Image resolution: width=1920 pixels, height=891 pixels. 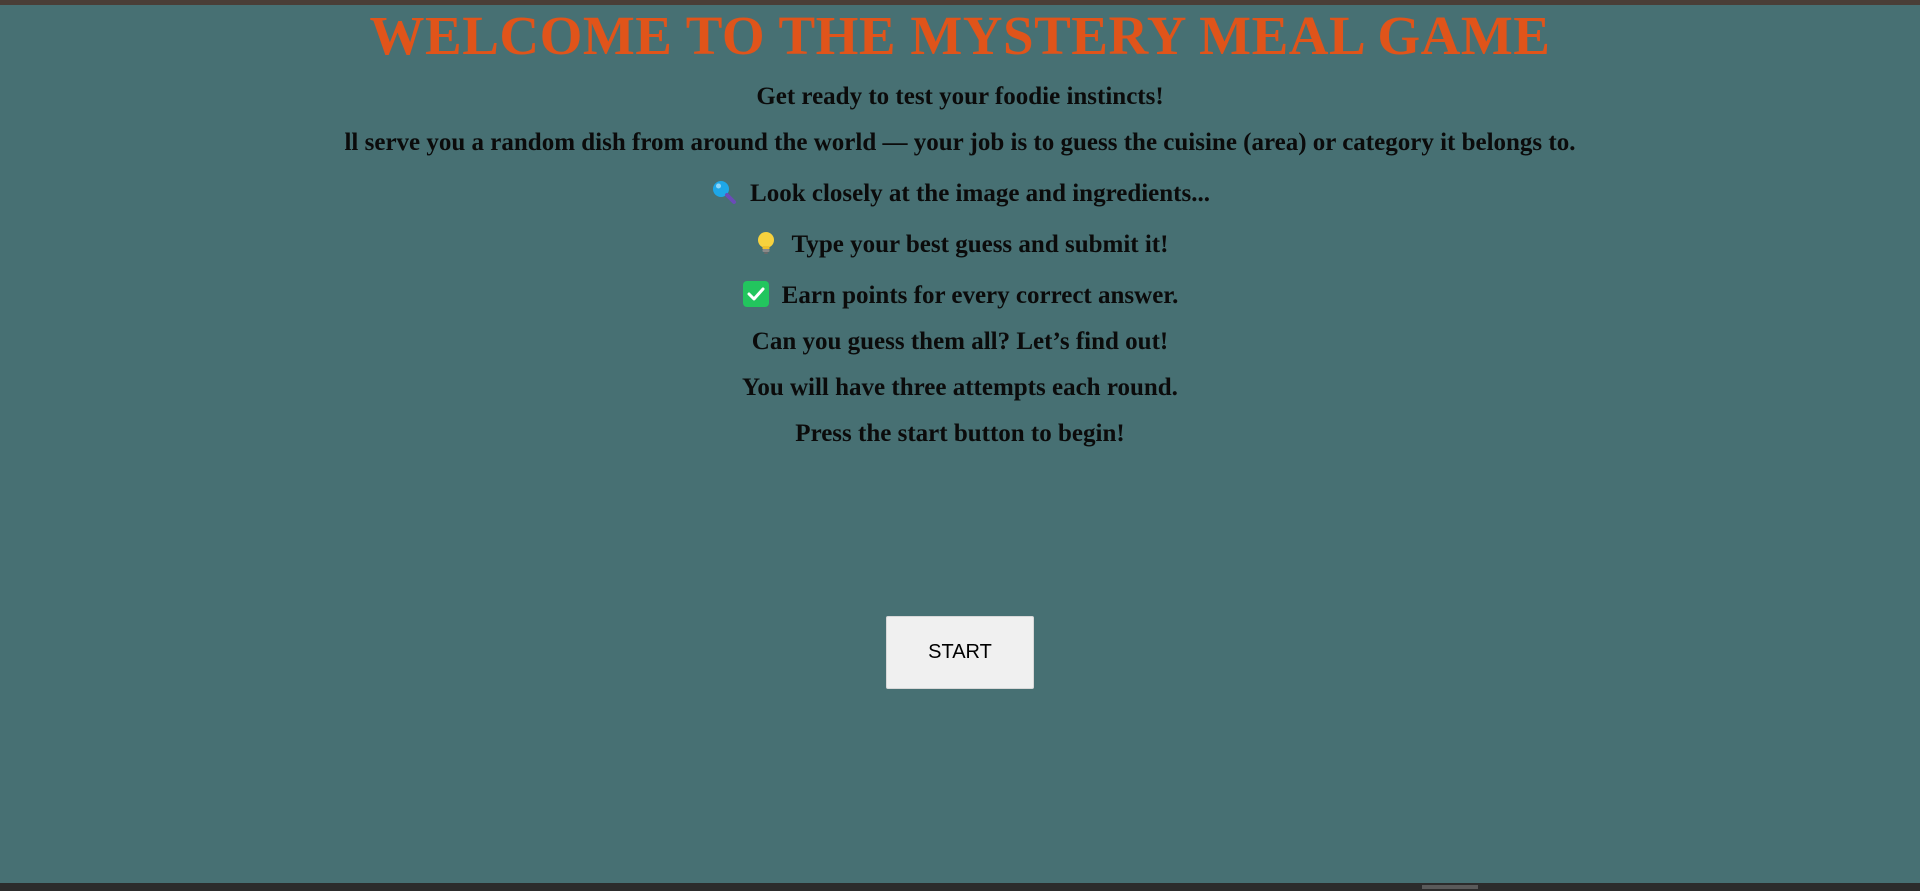 I want to click on magnifying-glass-icon, so click(x=724, y=192).